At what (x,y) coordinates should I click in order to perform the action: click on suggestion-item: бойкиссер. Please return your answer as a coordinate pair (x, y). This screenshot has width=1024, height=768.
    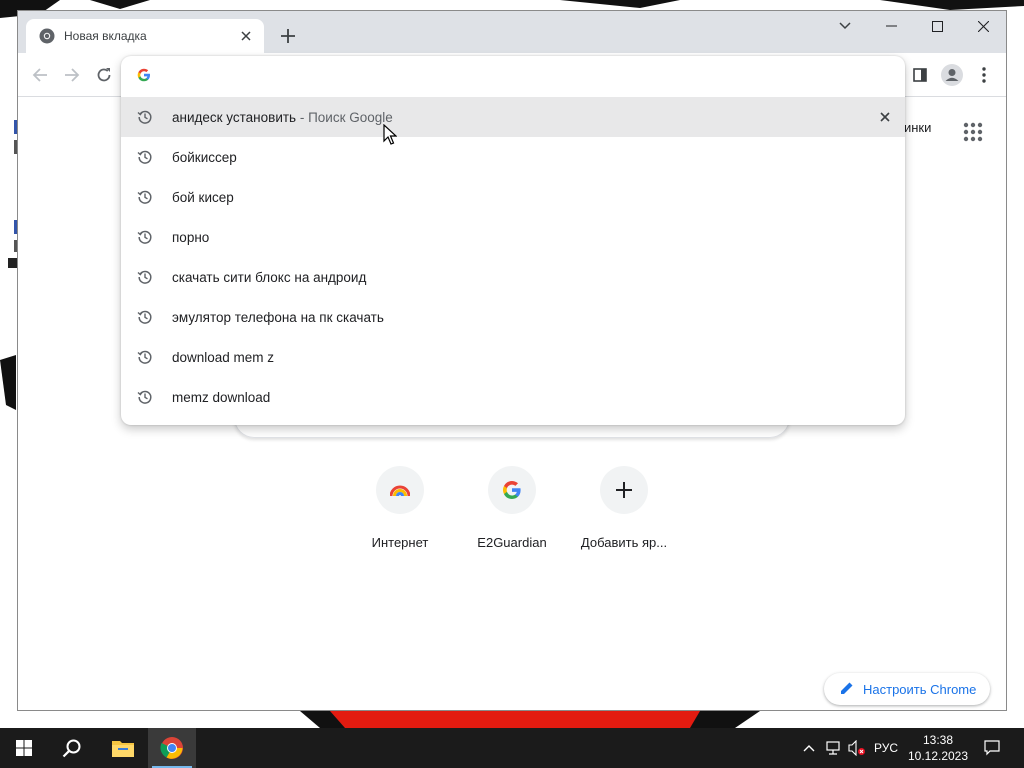
    Looking at the image, I should click on (513, 157).